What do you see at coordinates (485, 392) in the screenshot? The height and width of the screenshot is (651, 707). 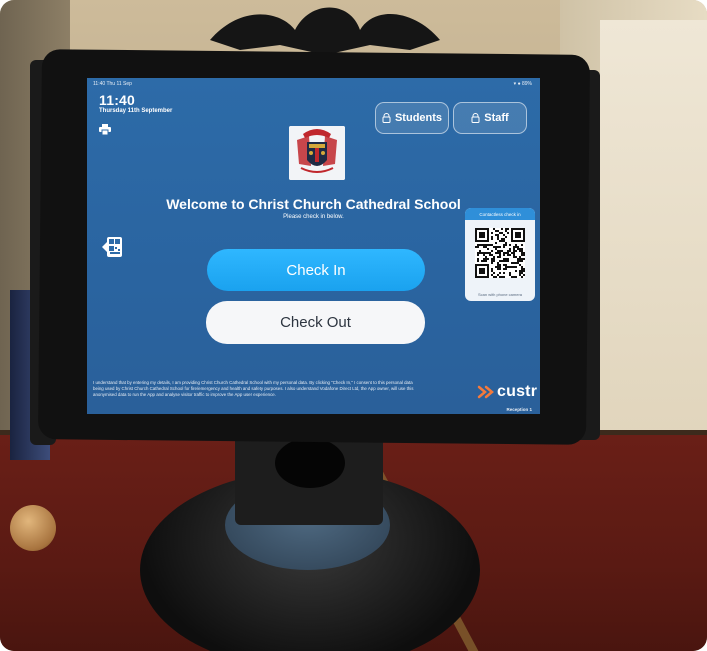 I see `custr-logo-icon` at bounding box center [485, 392].